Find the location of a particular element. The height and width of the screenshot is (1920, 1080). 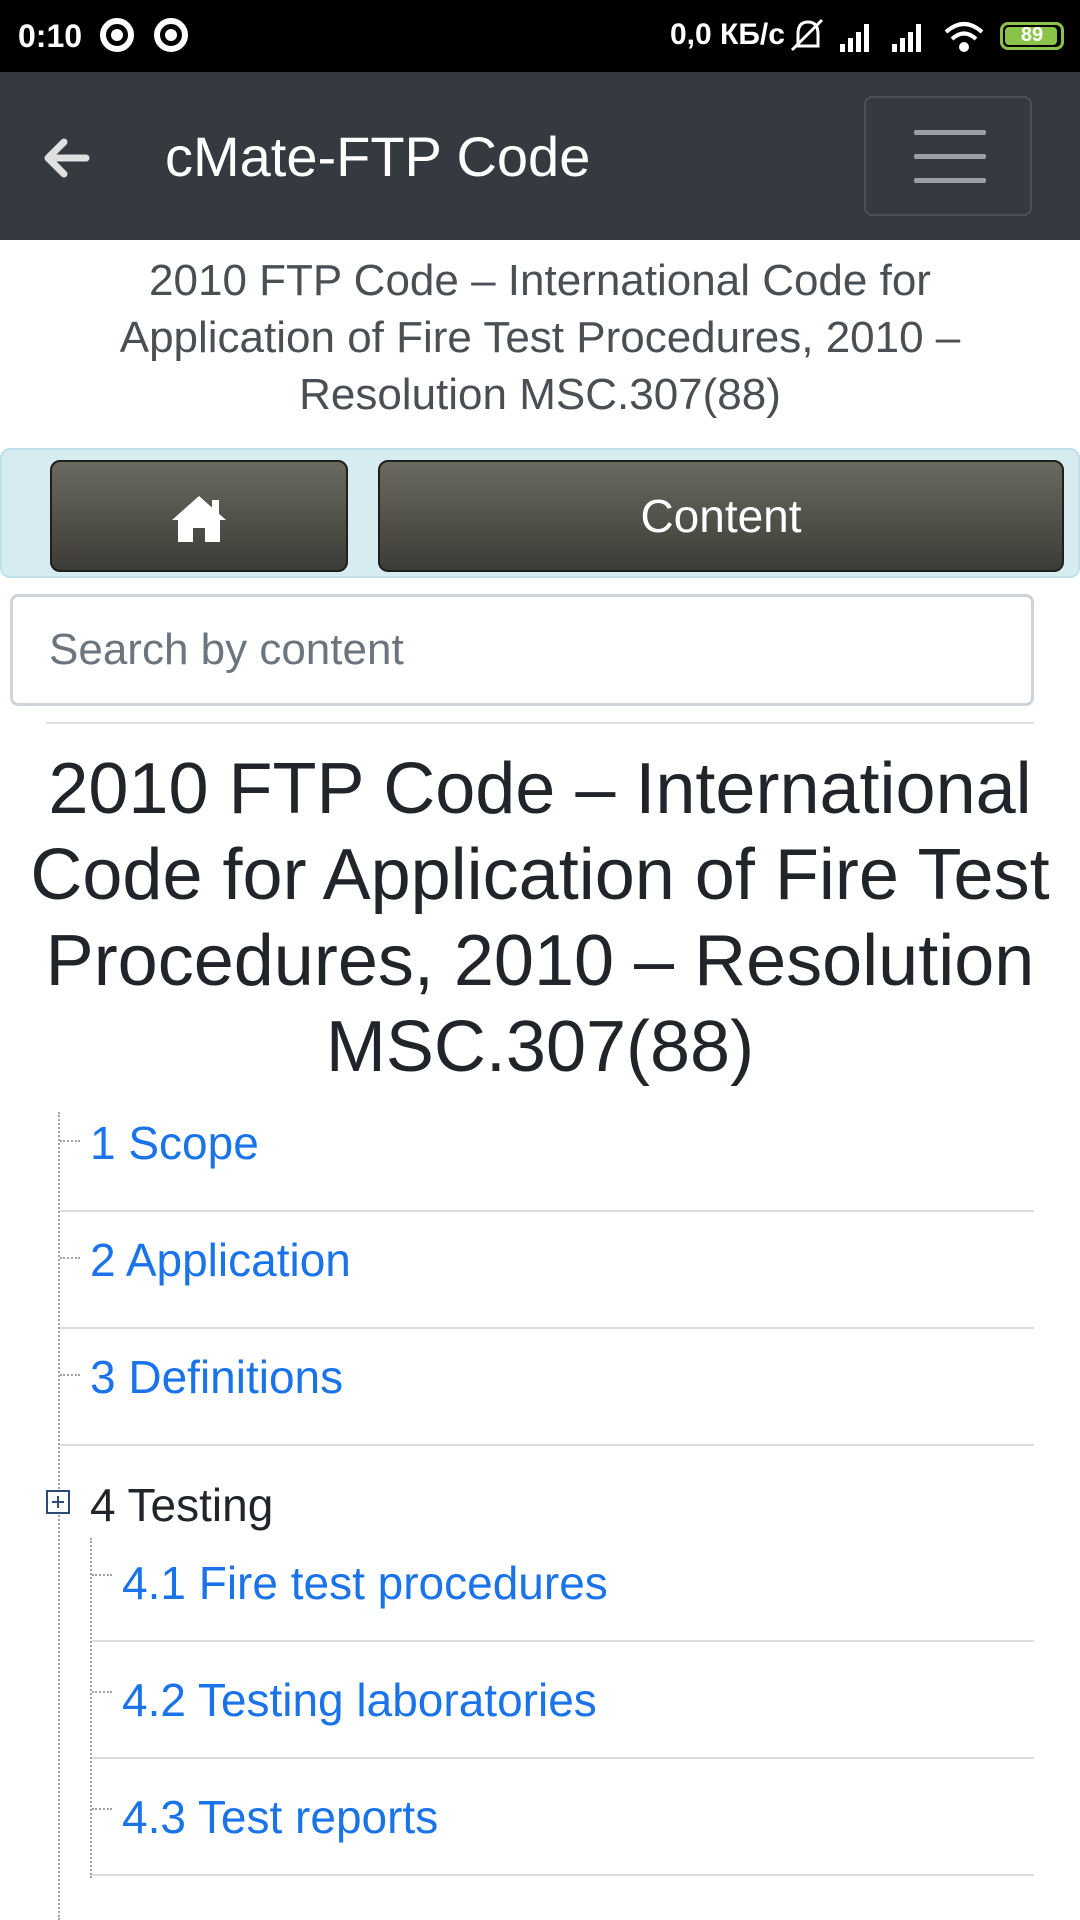

home-icon is located at coordinates (199, 519).